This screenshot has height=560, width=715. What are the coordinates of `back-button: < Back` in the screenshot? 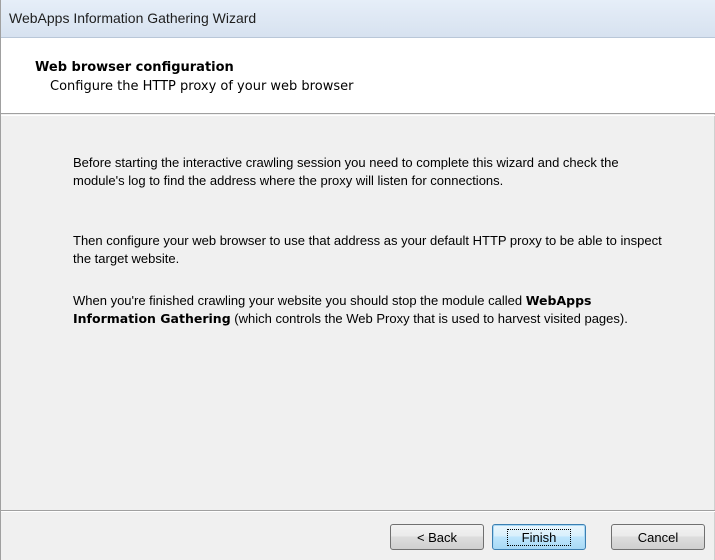 It's located at (437, 537).